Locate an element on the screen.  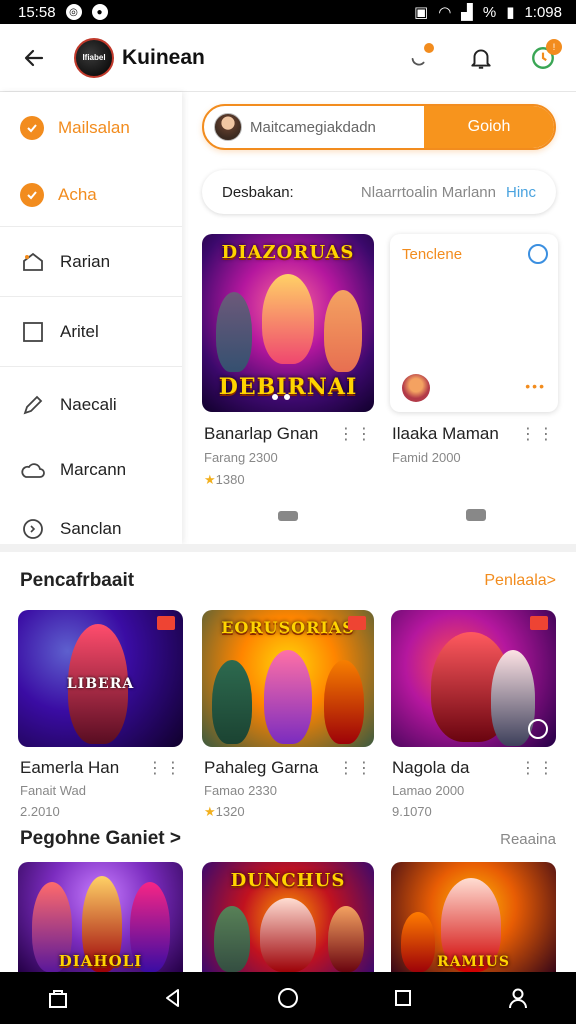
nav-back-button is located at coordinates (173, 998).